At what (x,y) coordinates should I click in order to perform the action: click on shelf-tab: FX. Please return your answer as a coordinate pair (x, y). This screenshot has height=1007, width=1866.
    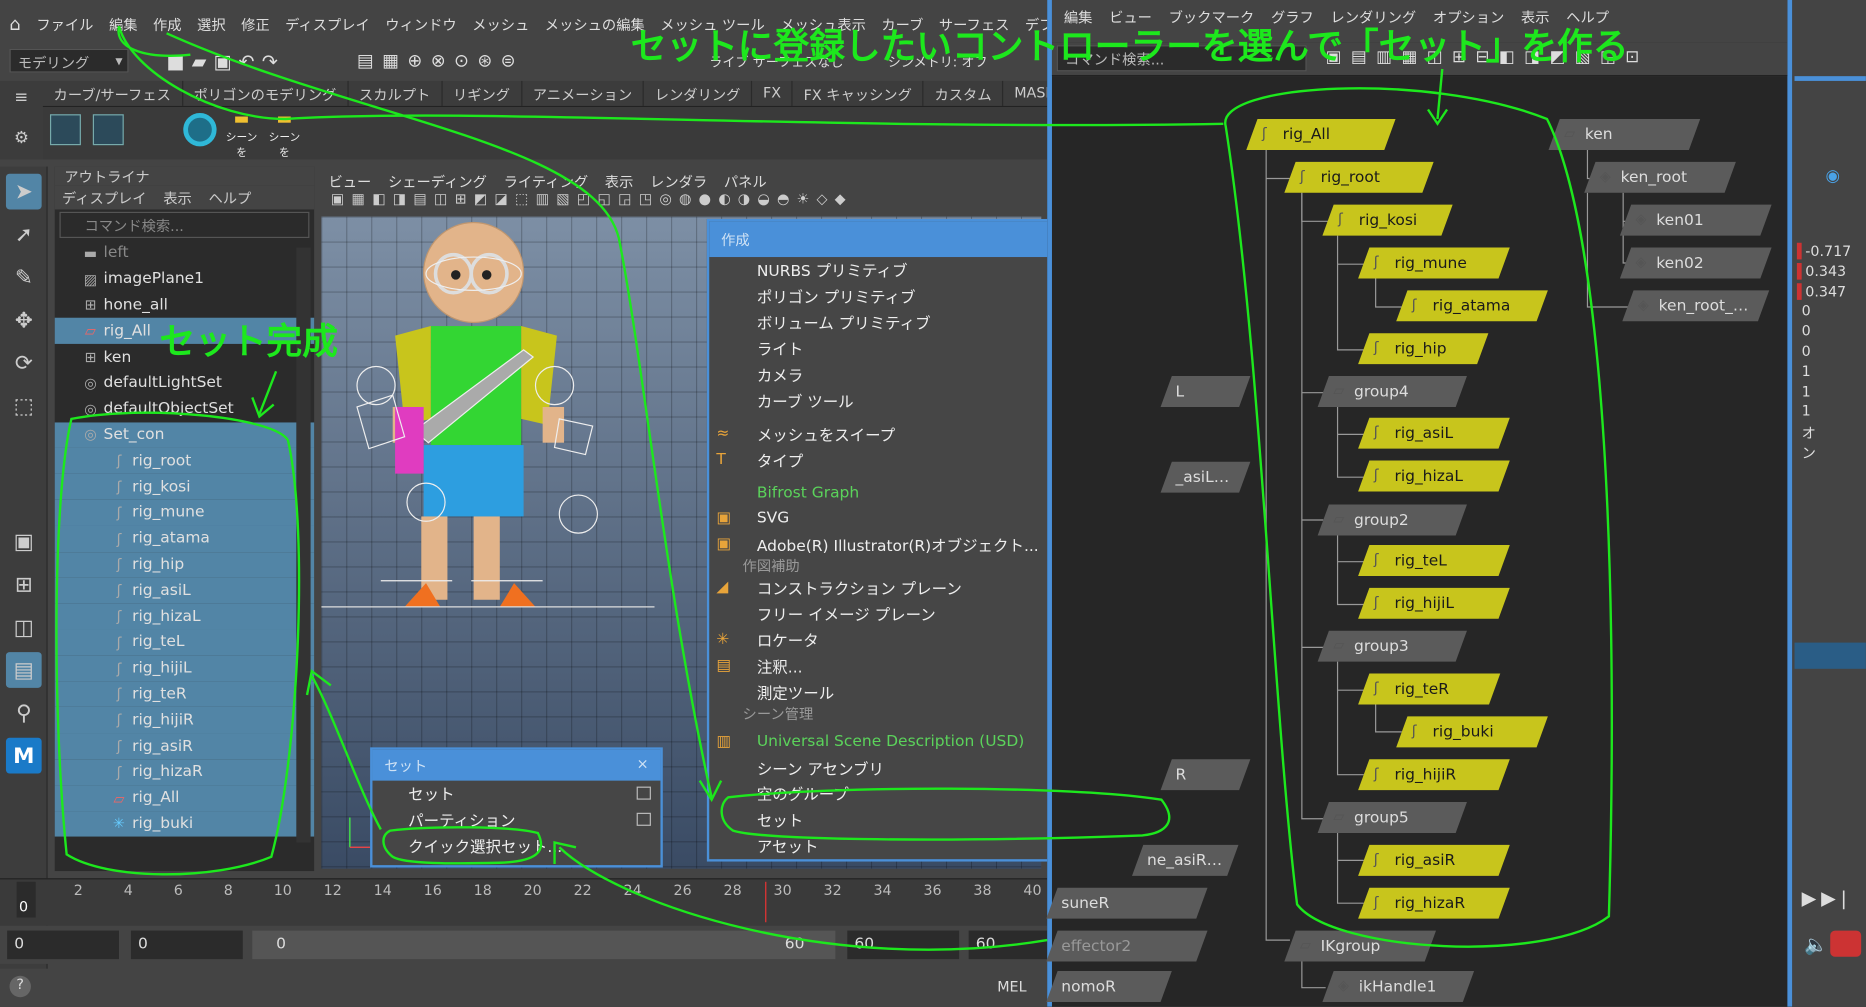
    Looking at the image, I should click on (772, 93).